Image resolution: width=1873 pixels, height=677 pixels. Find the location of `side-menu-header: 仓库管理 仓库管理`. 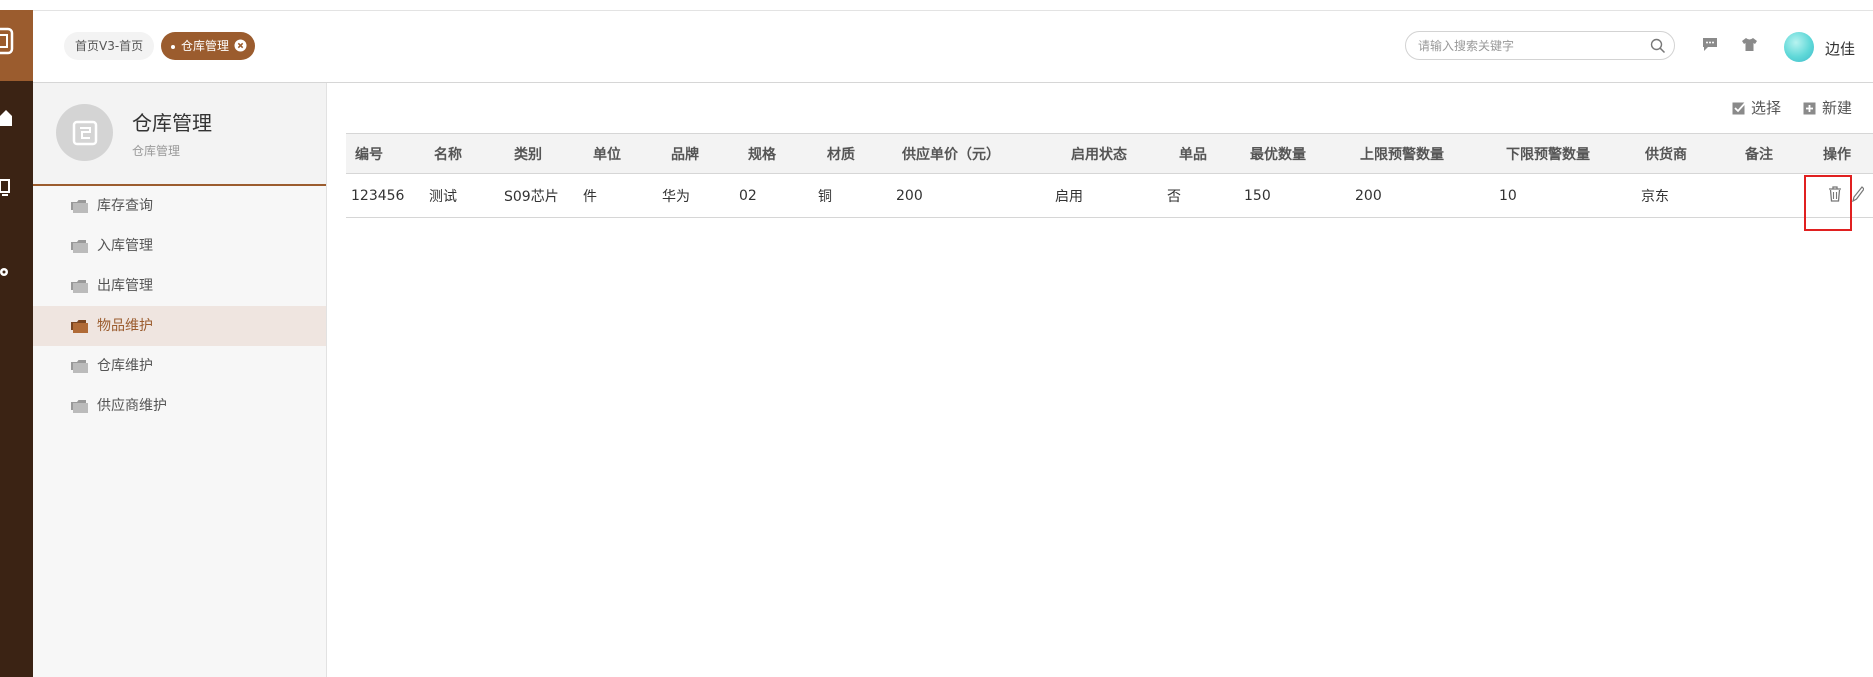

side-menu-header: 仓库管理 仓库管理 is located at coordinates (179, 134).